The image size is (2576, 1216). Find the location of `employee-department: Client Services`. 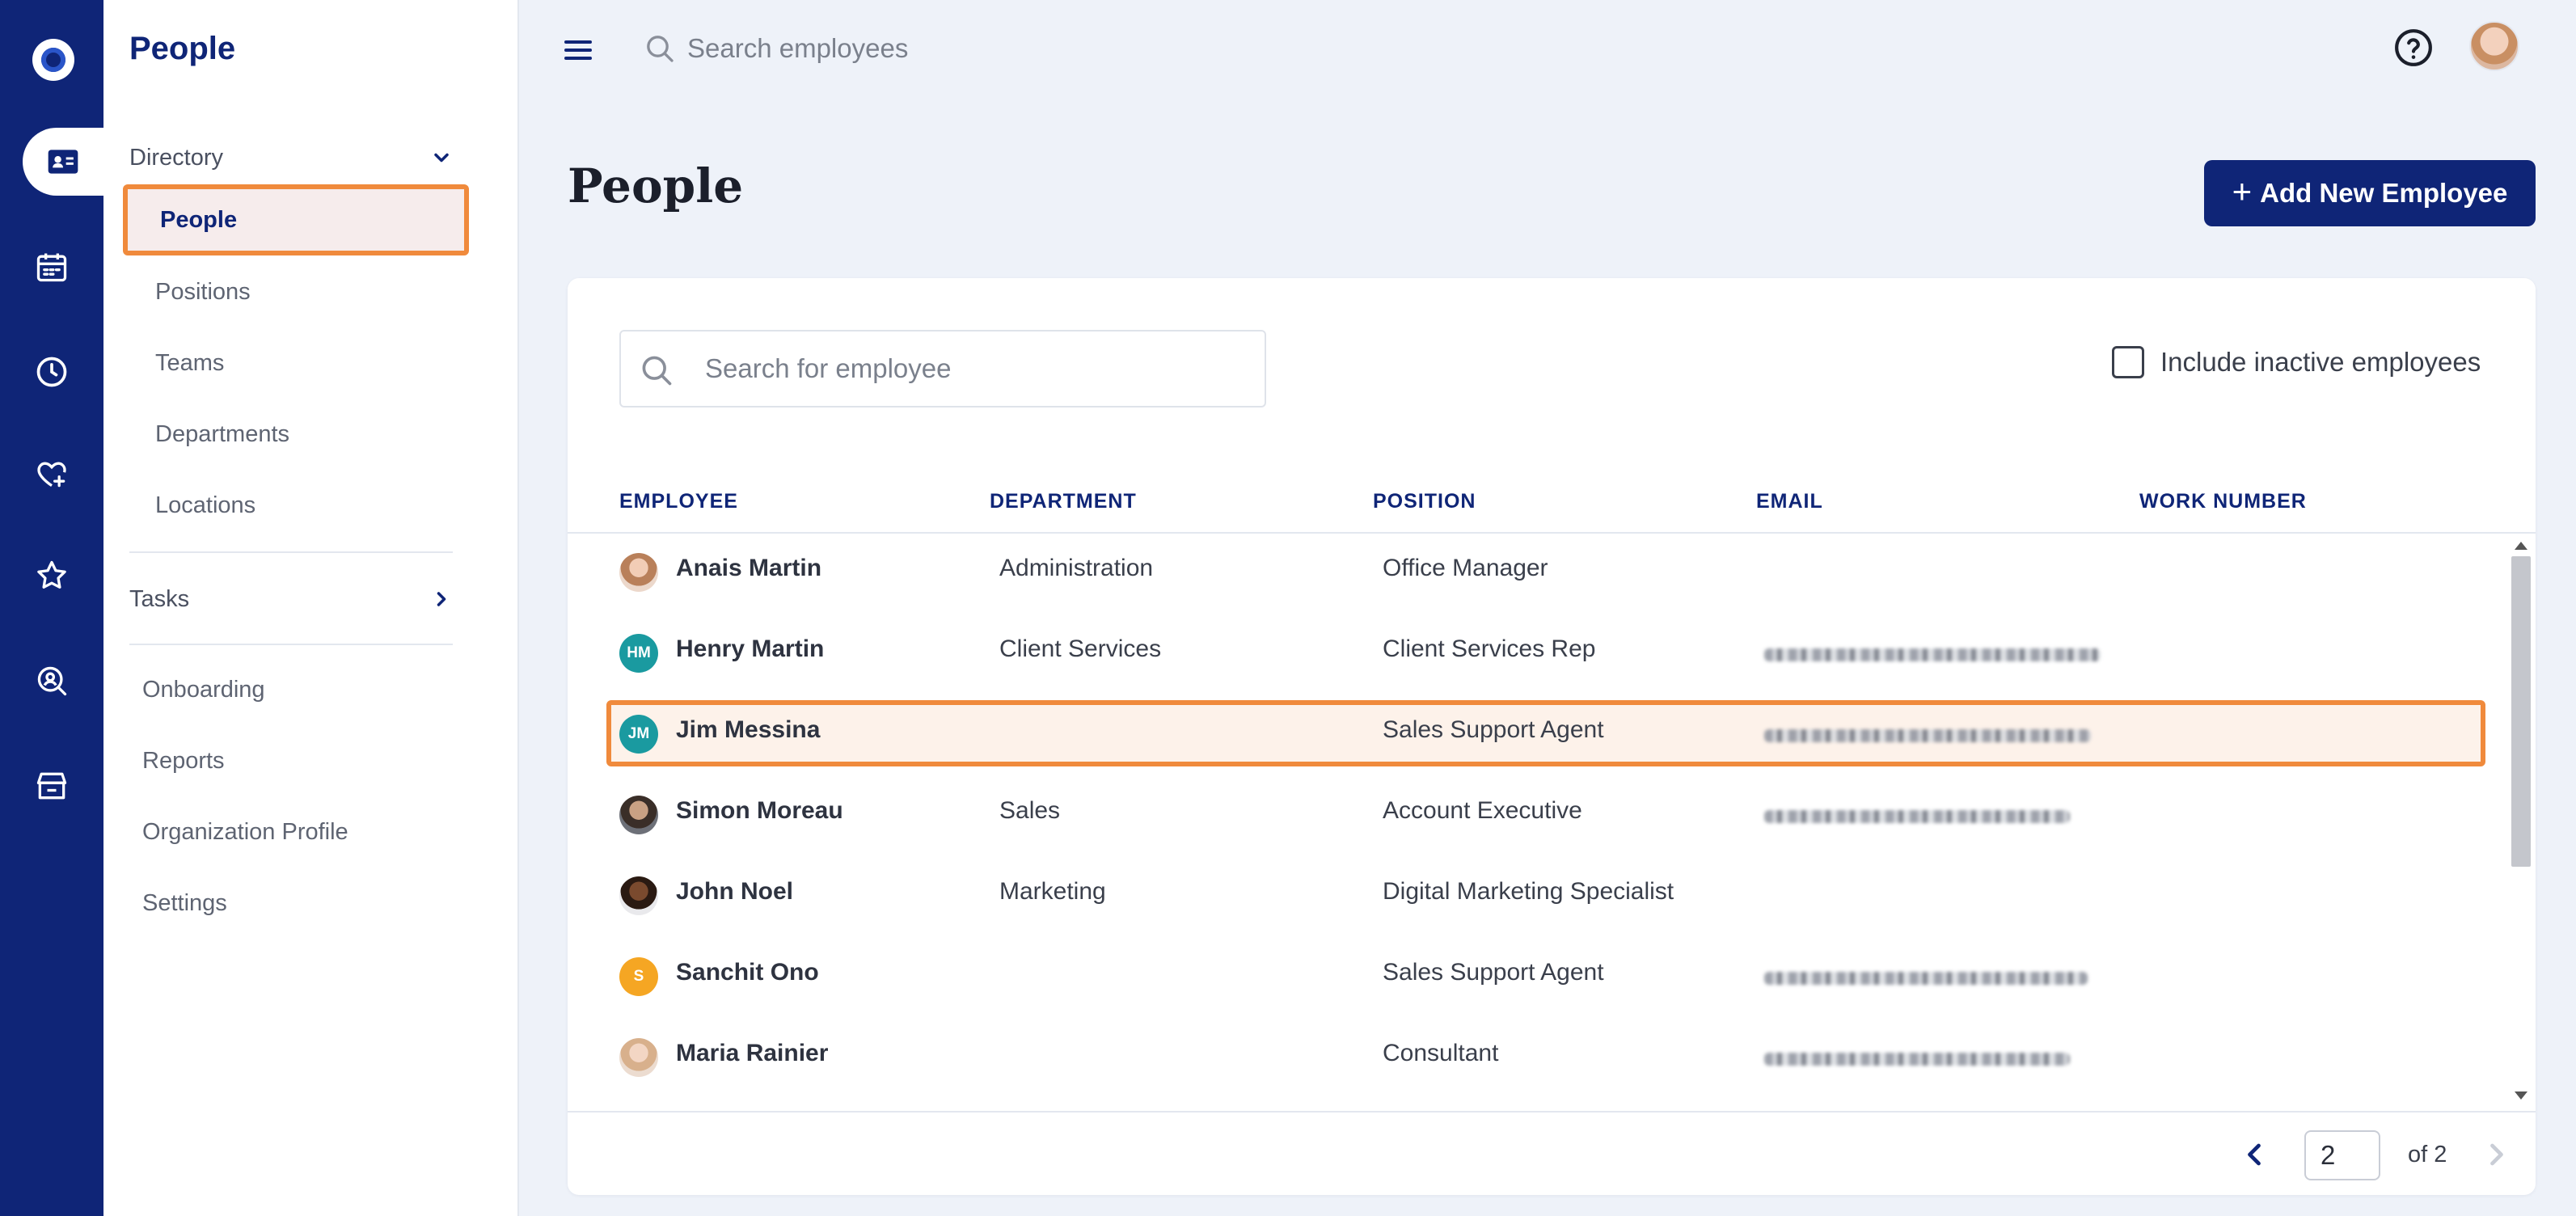

employee-department: Client Services is located at coordinates (1080, 648).